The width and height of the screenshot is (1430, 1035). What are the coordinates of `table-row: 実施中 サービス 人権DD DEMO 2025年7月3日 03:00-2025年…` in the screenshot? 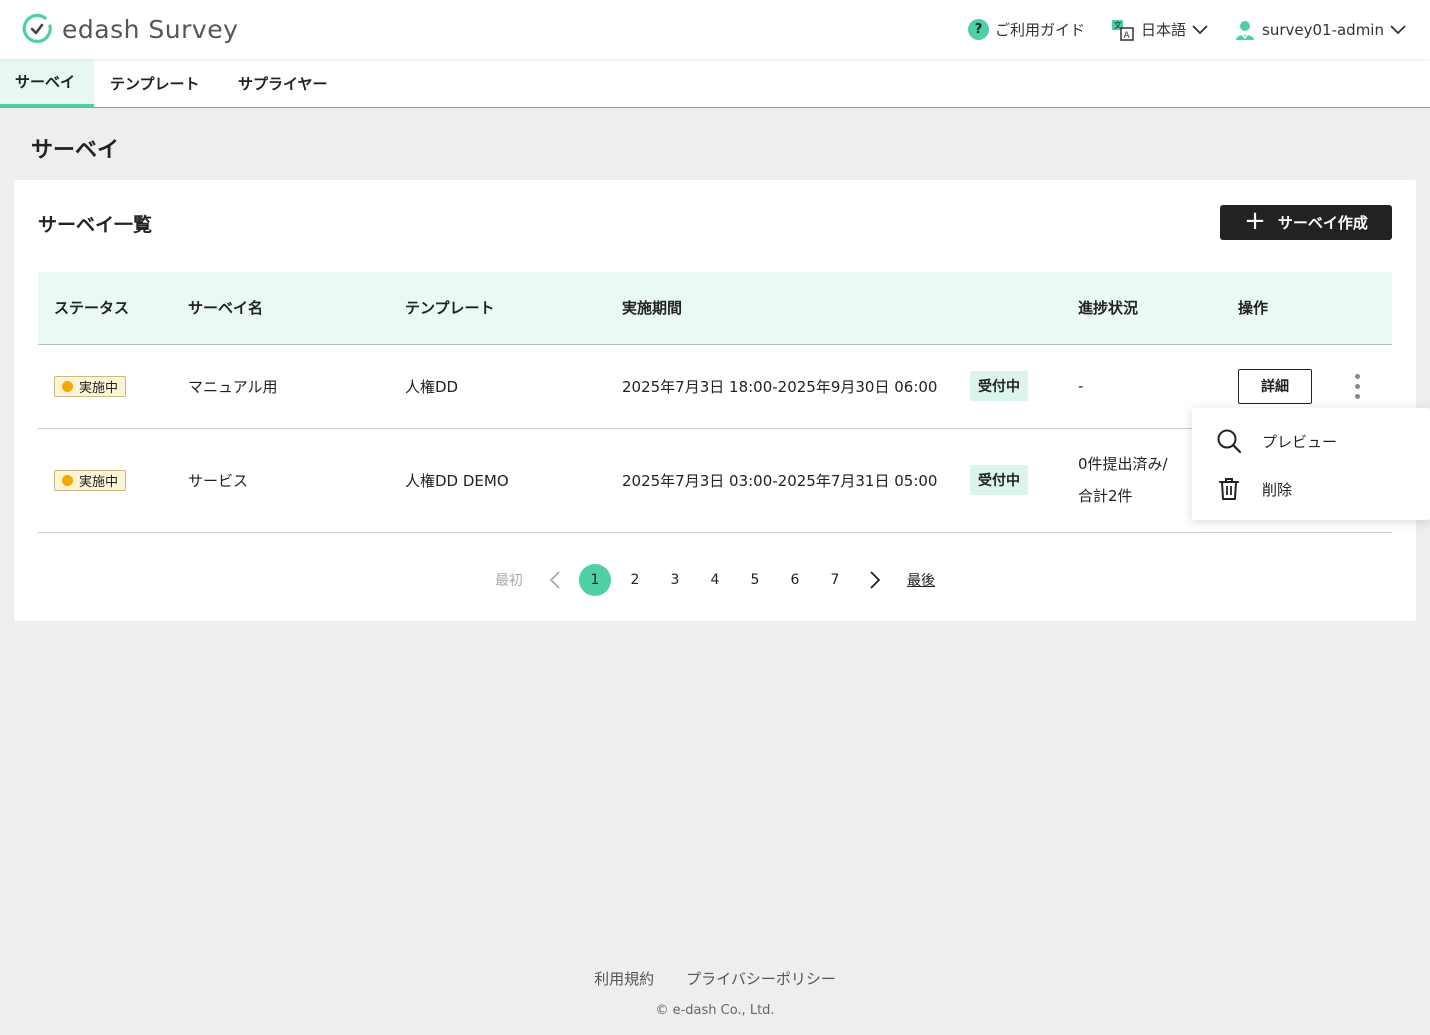 It's located at (715, 480).